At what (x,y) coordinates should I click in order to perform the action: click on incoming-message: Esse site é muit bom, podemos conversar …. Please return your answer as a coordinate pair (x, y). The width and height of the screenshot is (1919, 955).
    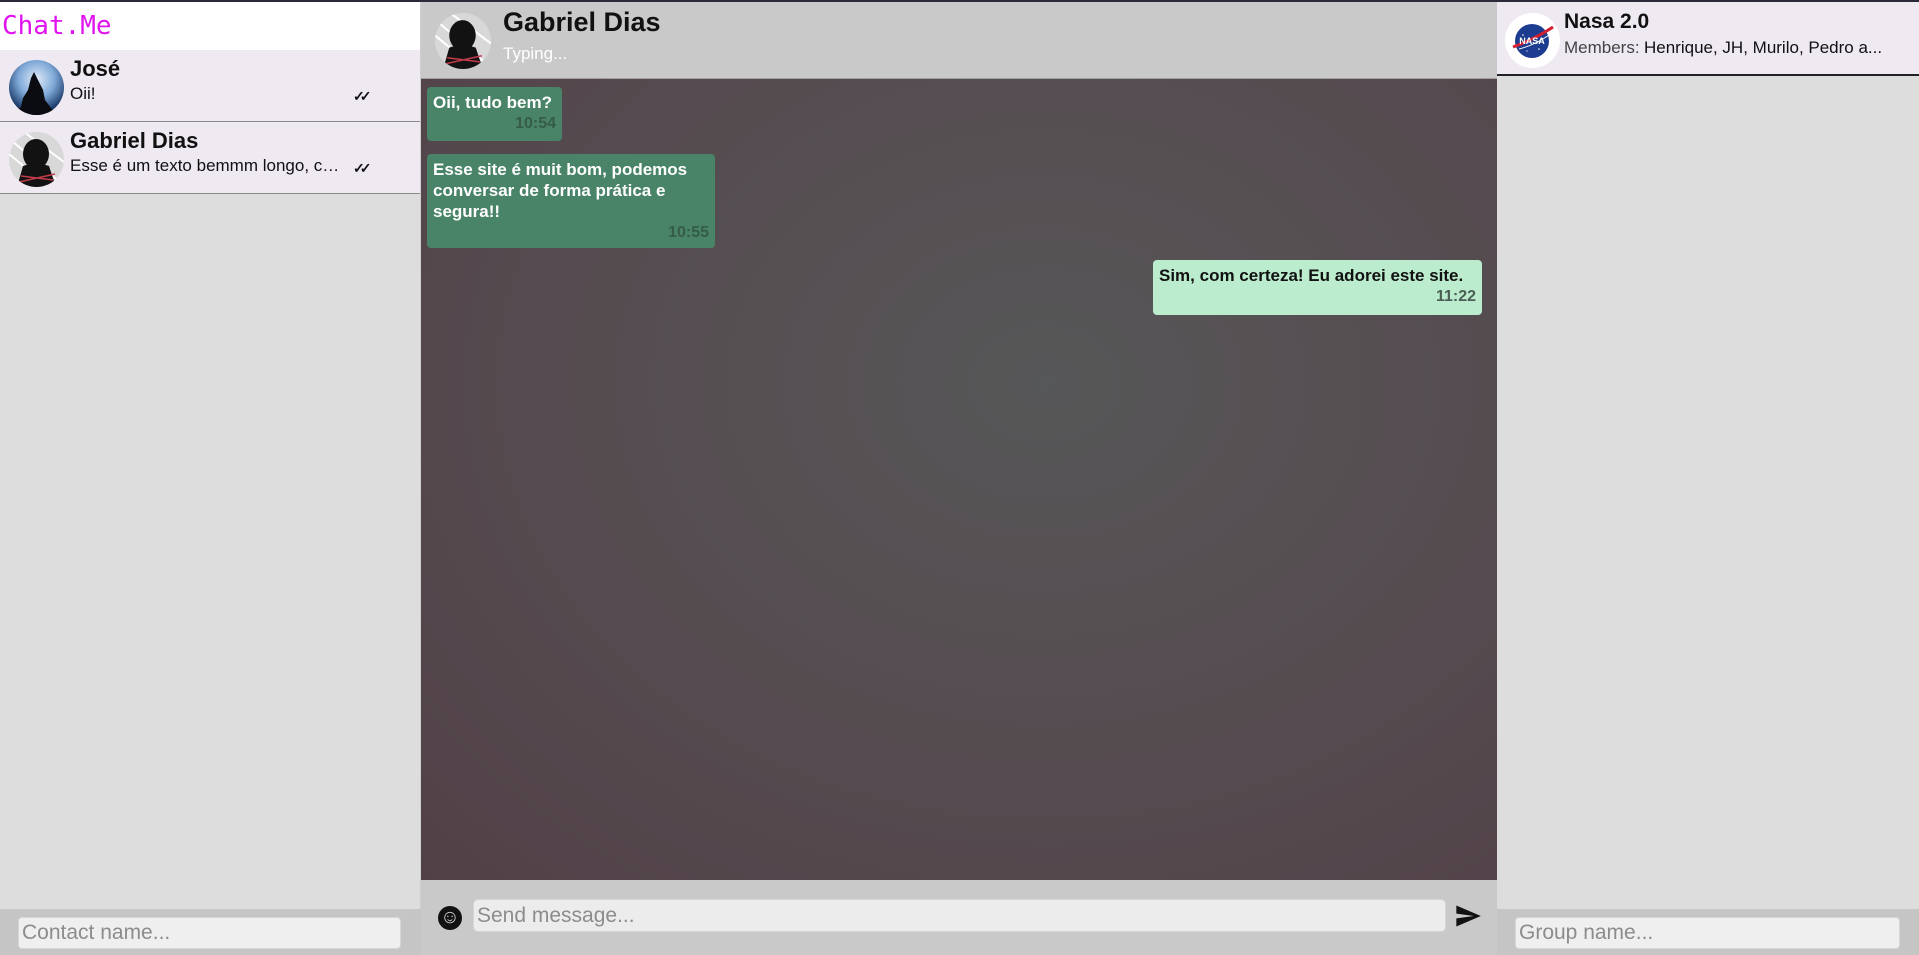
    Looking at the image, I should click on (571, 201).